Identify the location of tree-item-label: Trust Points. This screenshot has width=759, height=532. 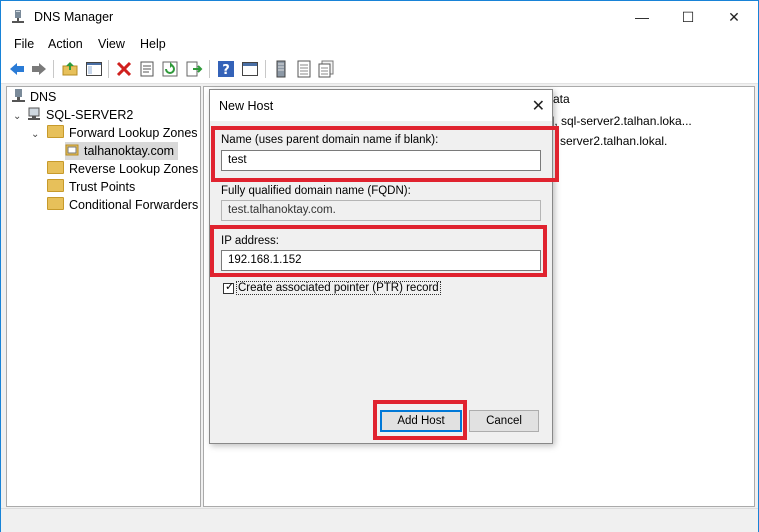
(102, 187).